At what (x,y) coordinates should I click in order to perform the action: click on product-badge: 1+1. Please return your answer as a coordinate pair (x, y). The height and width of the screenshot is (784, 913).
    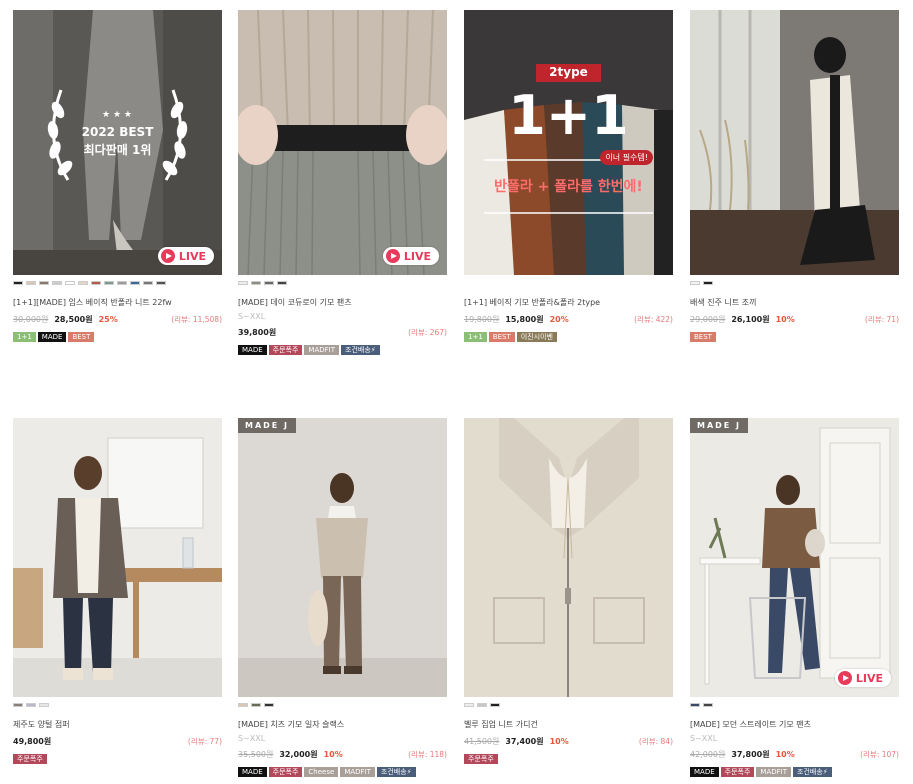
    Looking at the image, I should click on (24, 337).